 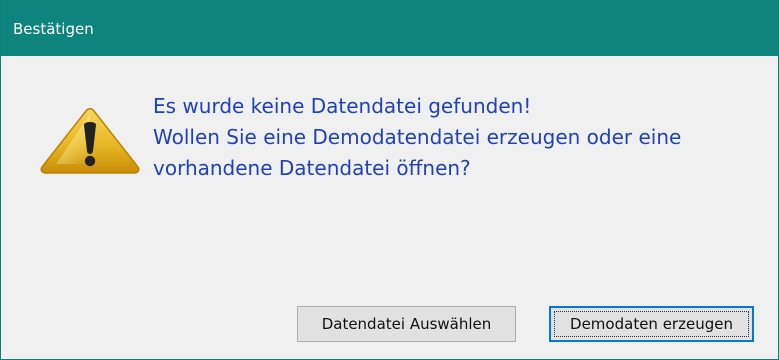 What do you see at coordinates (651, 324) in the screenshot?
I see `create-demo-data-button: Demodaten erzeugen` at bounding box center [651, 324].